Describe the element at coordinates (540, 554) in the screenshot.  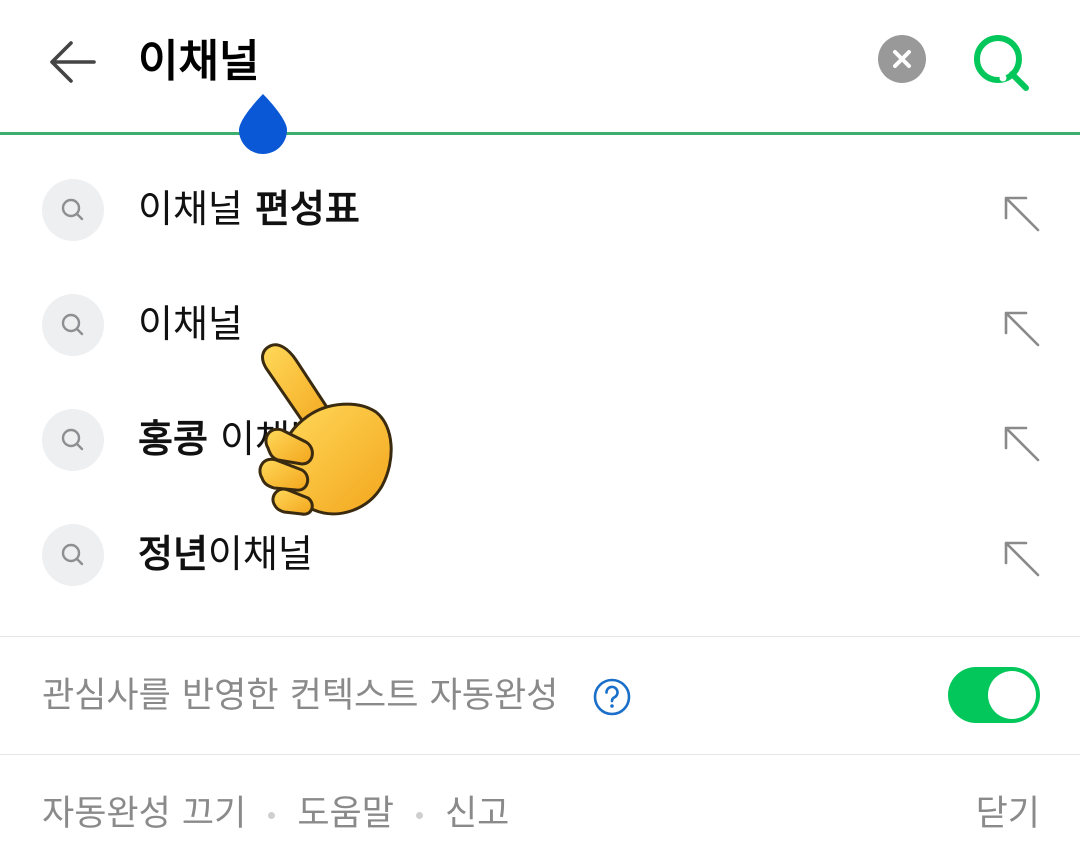
I see `suggestion-item: 정년이채널` at that location.